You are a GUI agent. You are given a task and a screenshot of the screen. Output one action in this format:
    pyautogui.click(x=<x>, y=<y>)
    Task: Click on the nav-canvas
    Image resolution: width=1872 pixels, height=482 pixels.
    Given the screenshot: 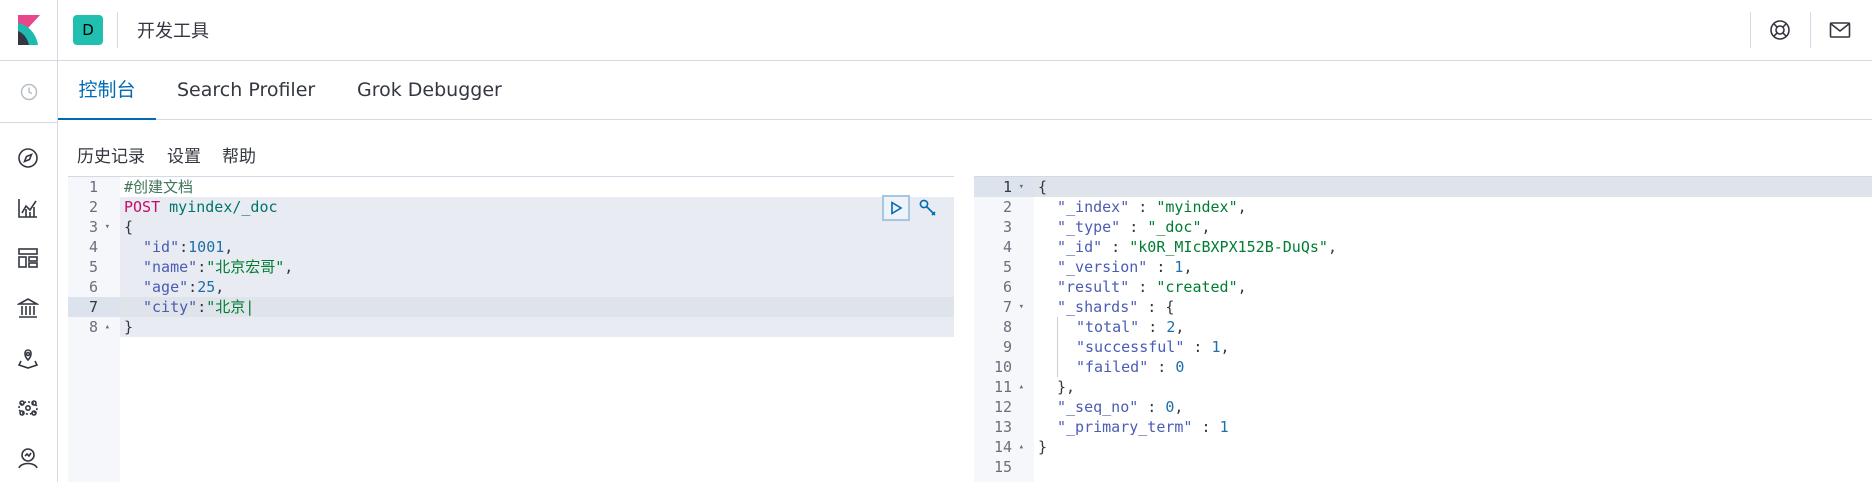 What is the action you would take?
    pyautogui.click(x=28, y=308)
    